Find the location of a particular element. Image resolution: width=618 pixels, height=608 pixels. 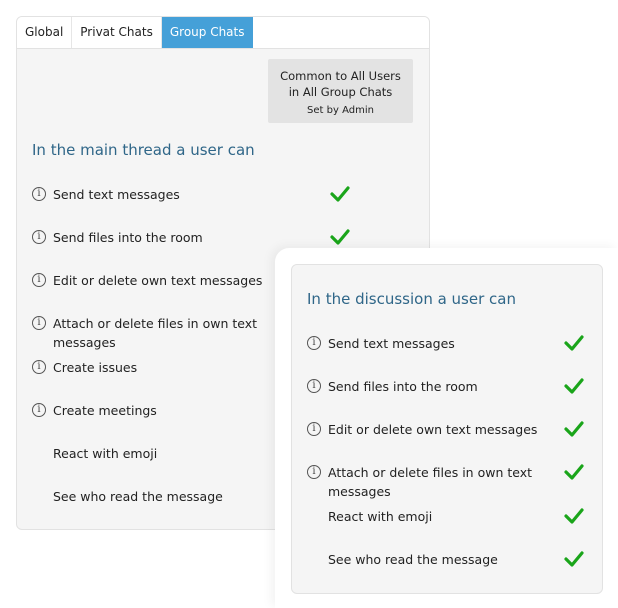

tab-group-chats: Group Chats is located at coordinates (207, 32).